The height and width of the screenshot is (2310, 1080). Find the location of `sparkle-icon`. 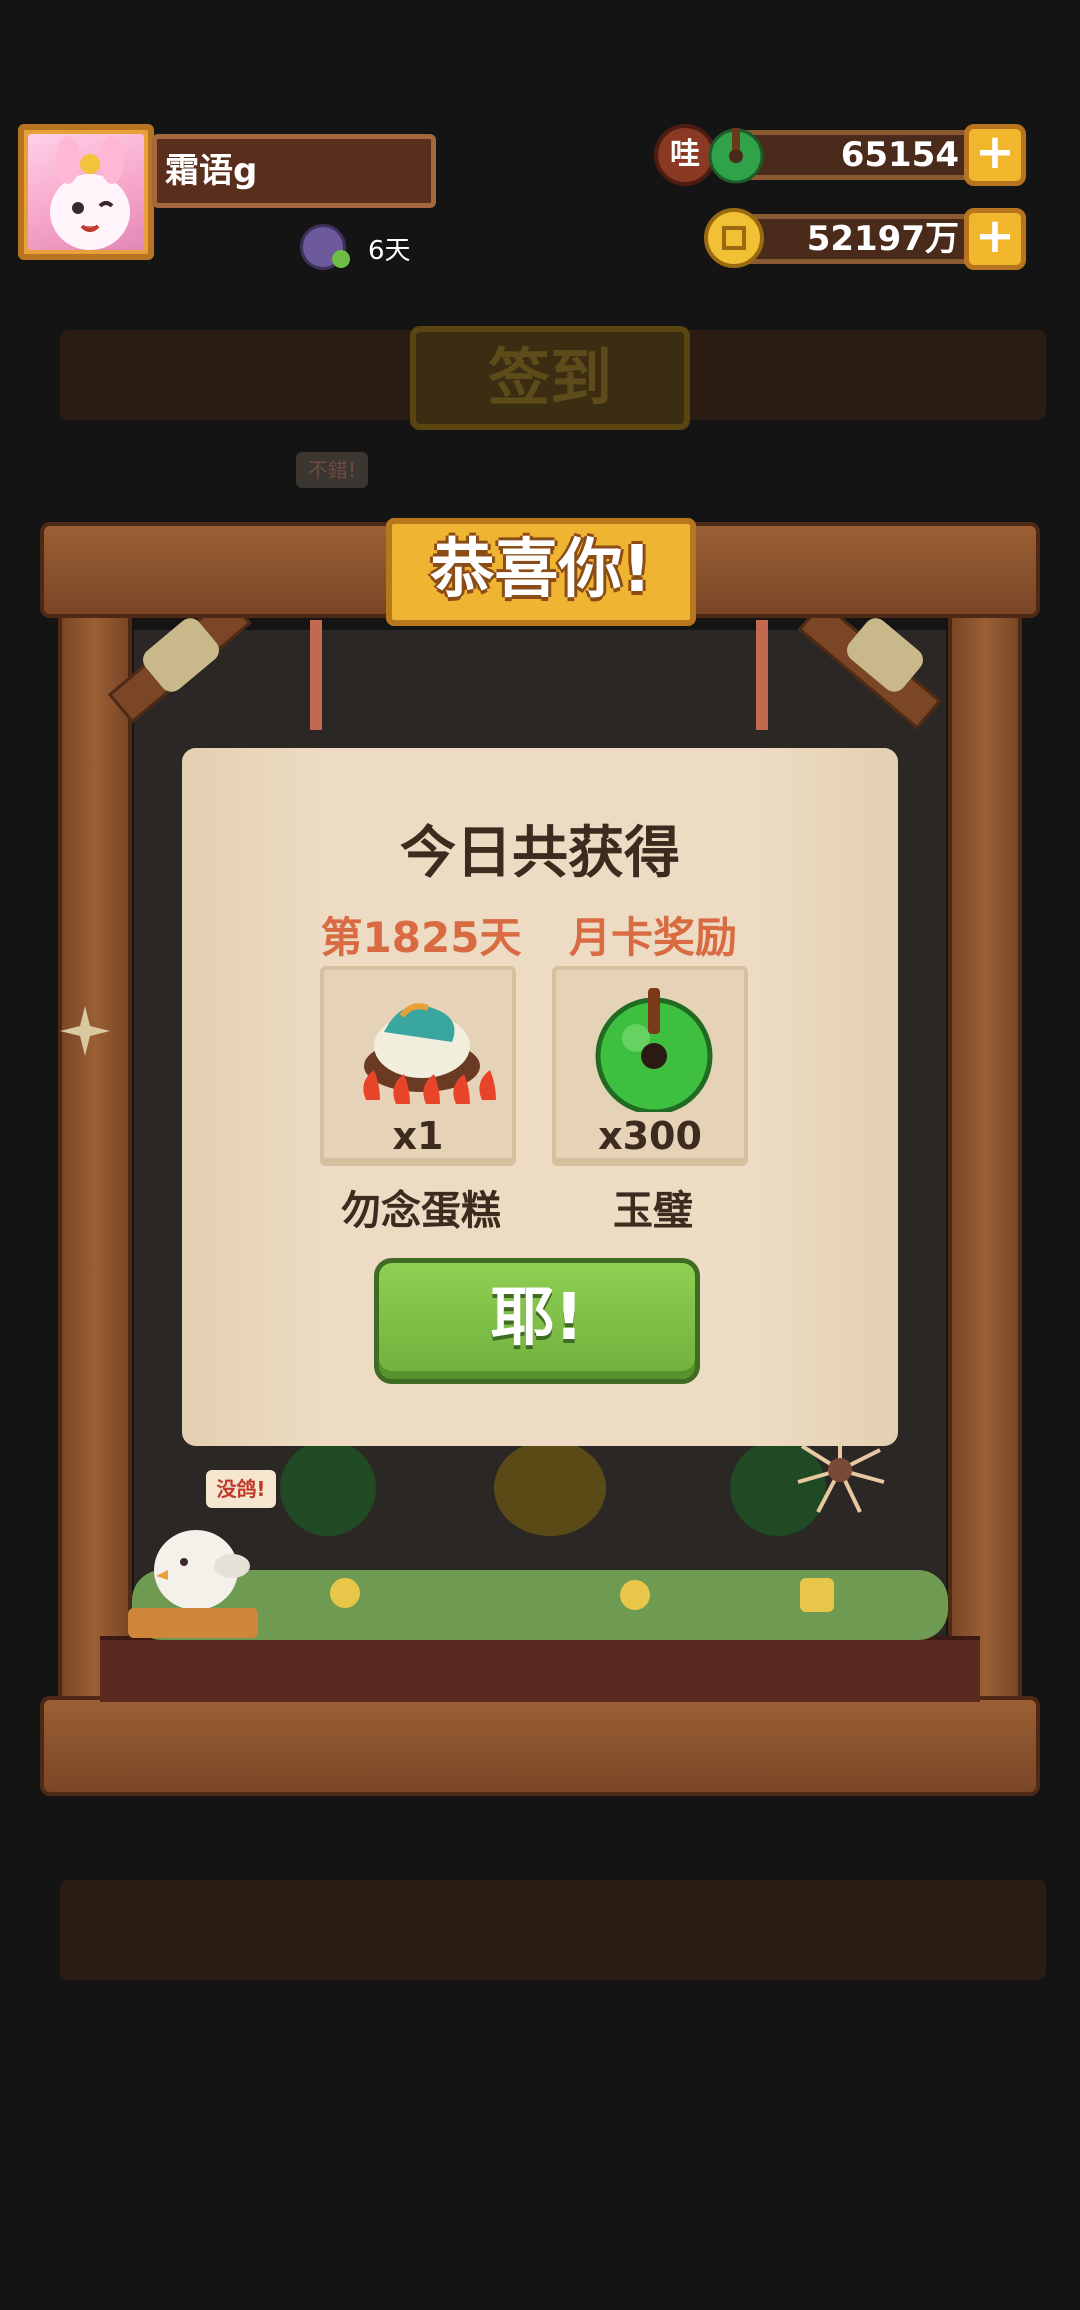

sparkle-icon is located at coordinates (85, 1031).